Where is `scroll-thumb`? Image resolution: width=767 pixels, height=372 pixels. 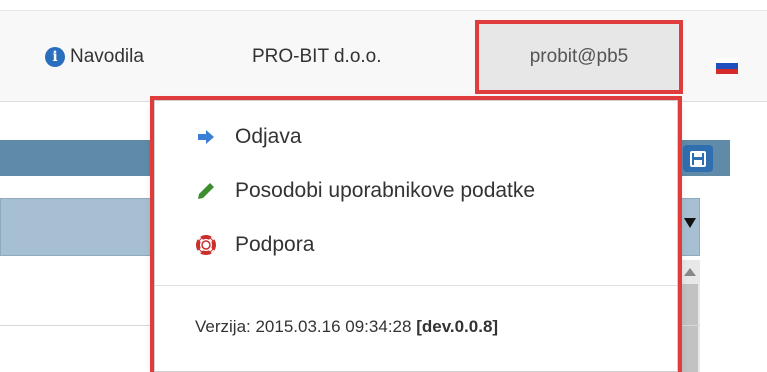
scroll-thumb is located at coordinates (690, 328).